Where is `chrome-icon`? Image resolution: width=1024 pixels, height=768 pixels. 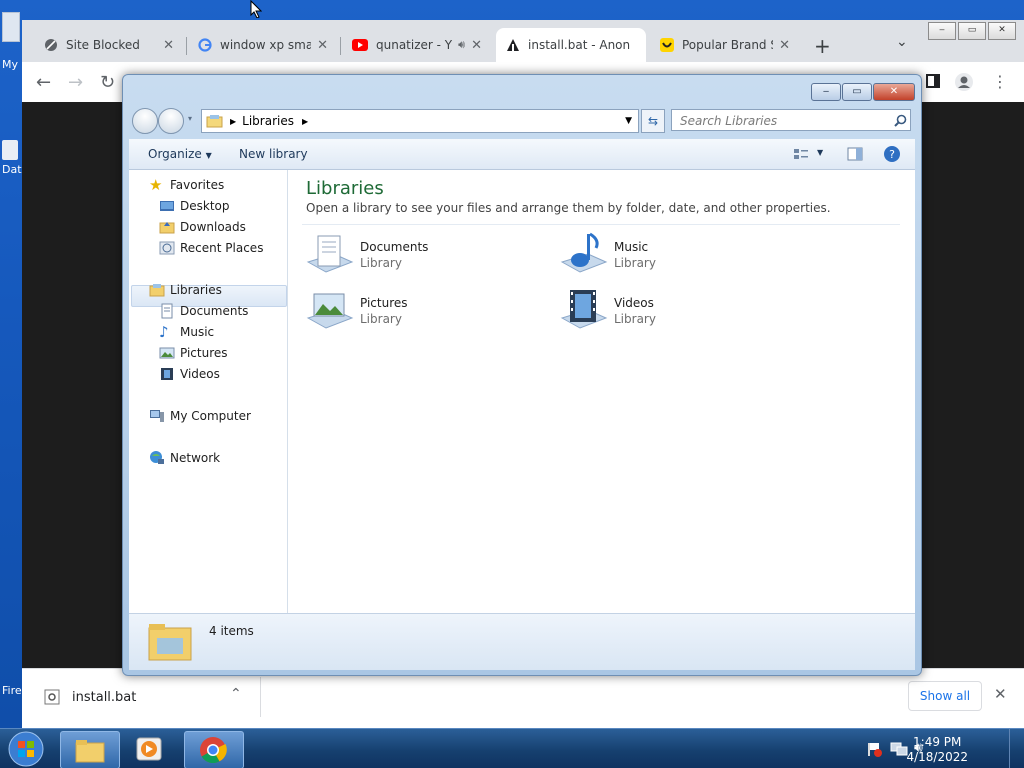
chrome-icon is located at coordinates (213, 750).